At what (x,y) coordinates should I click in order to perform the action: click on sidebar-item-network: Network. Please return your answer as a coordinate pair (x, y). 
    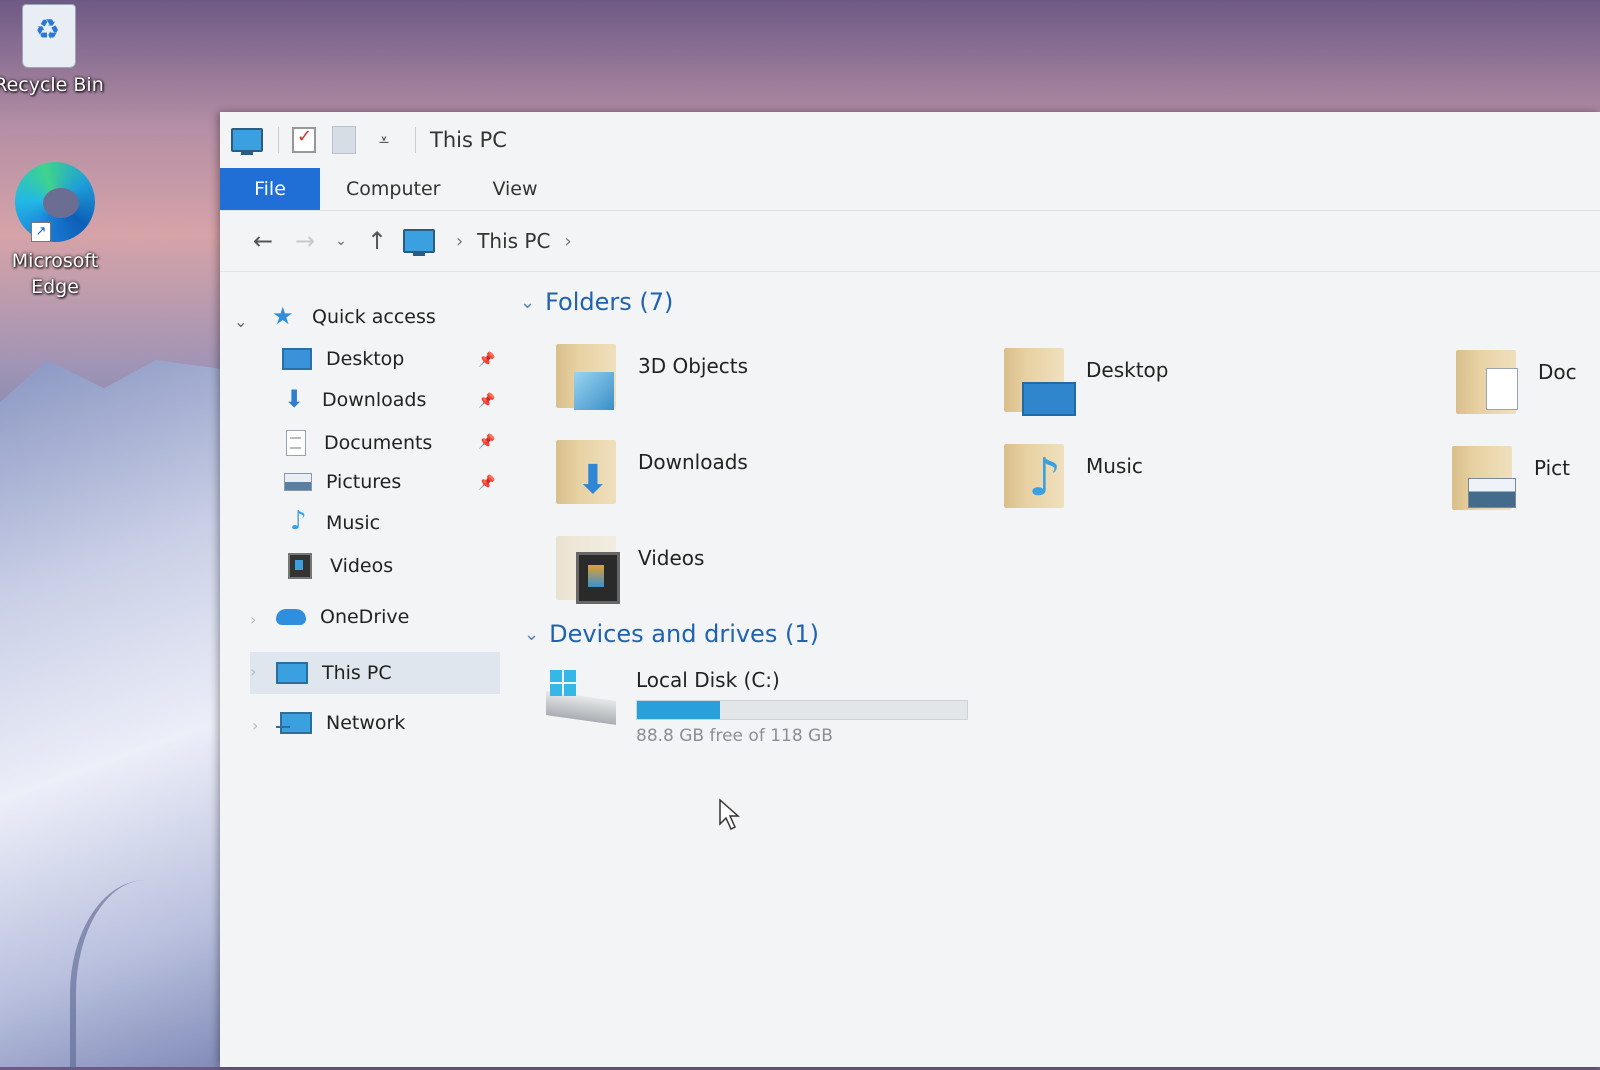
    Looking at the image, I should click on (341, 723).